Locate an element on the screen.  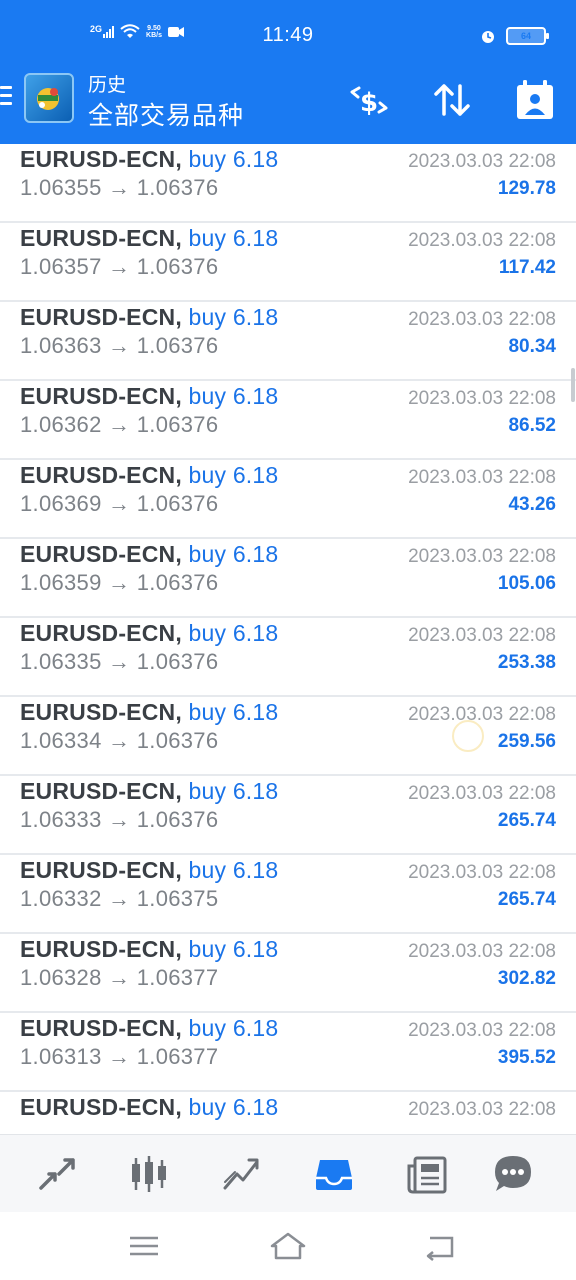
trade-prices: 1.06357 → 1.06376 is located at coordinates (119, 266).